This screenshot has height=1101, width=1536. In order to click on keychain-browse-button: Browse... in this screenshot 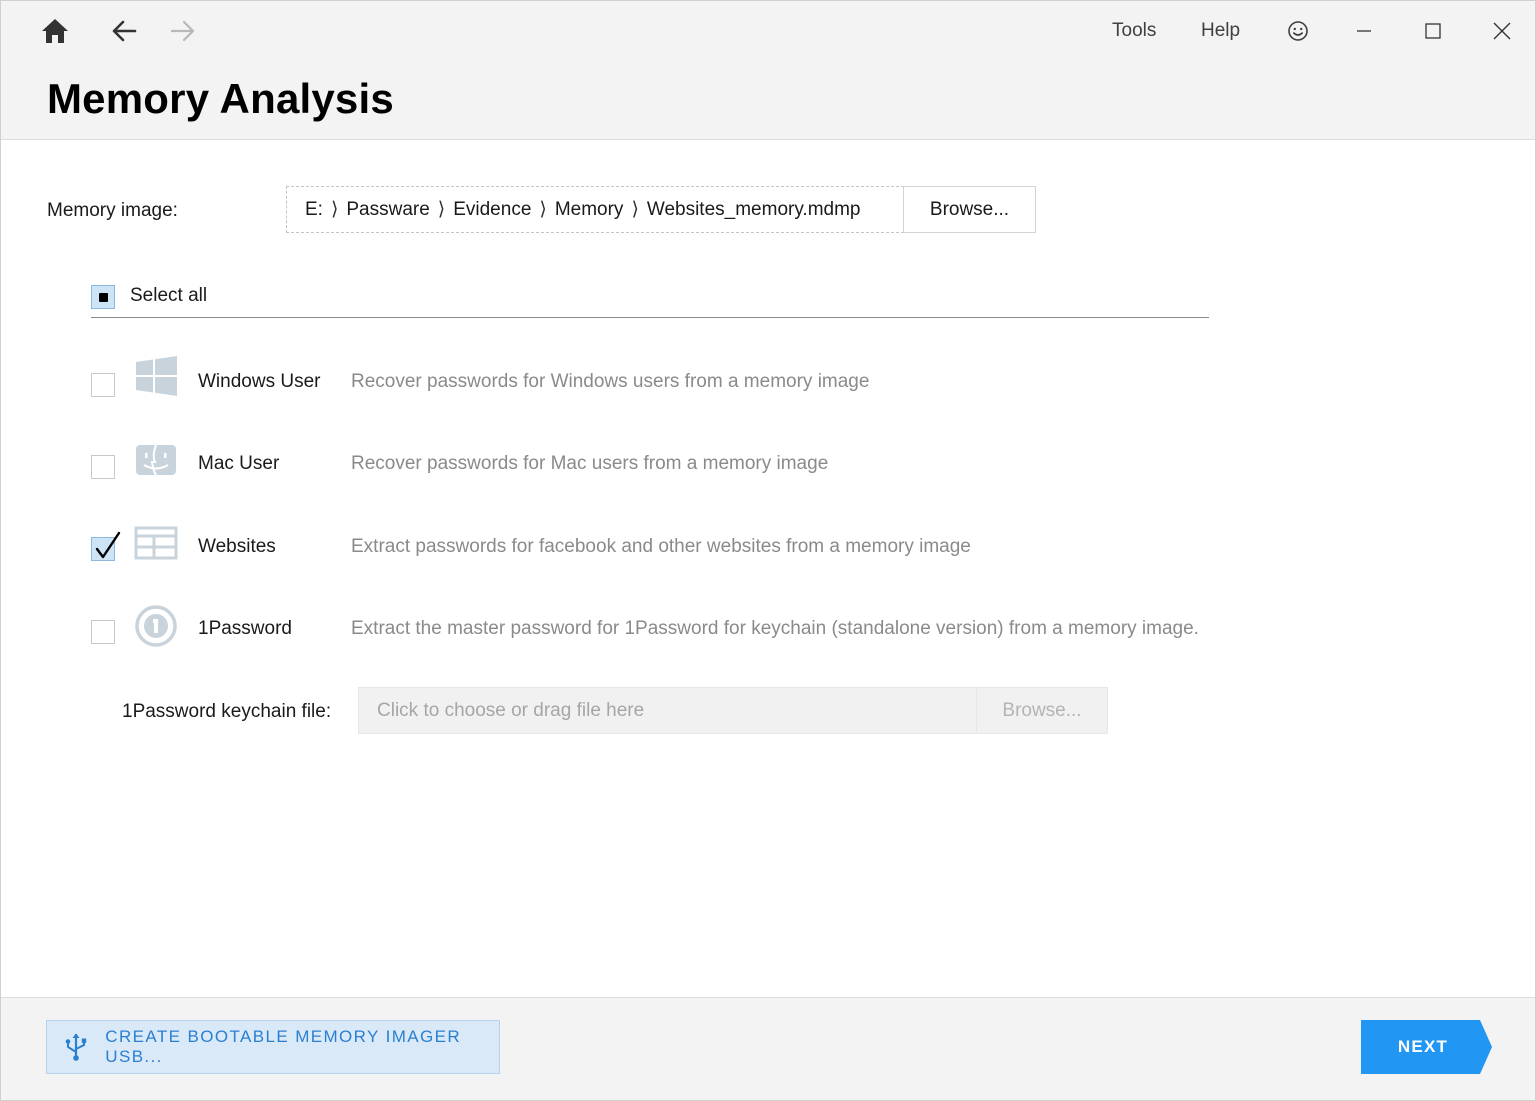, I will do `click(1042, 710)`.